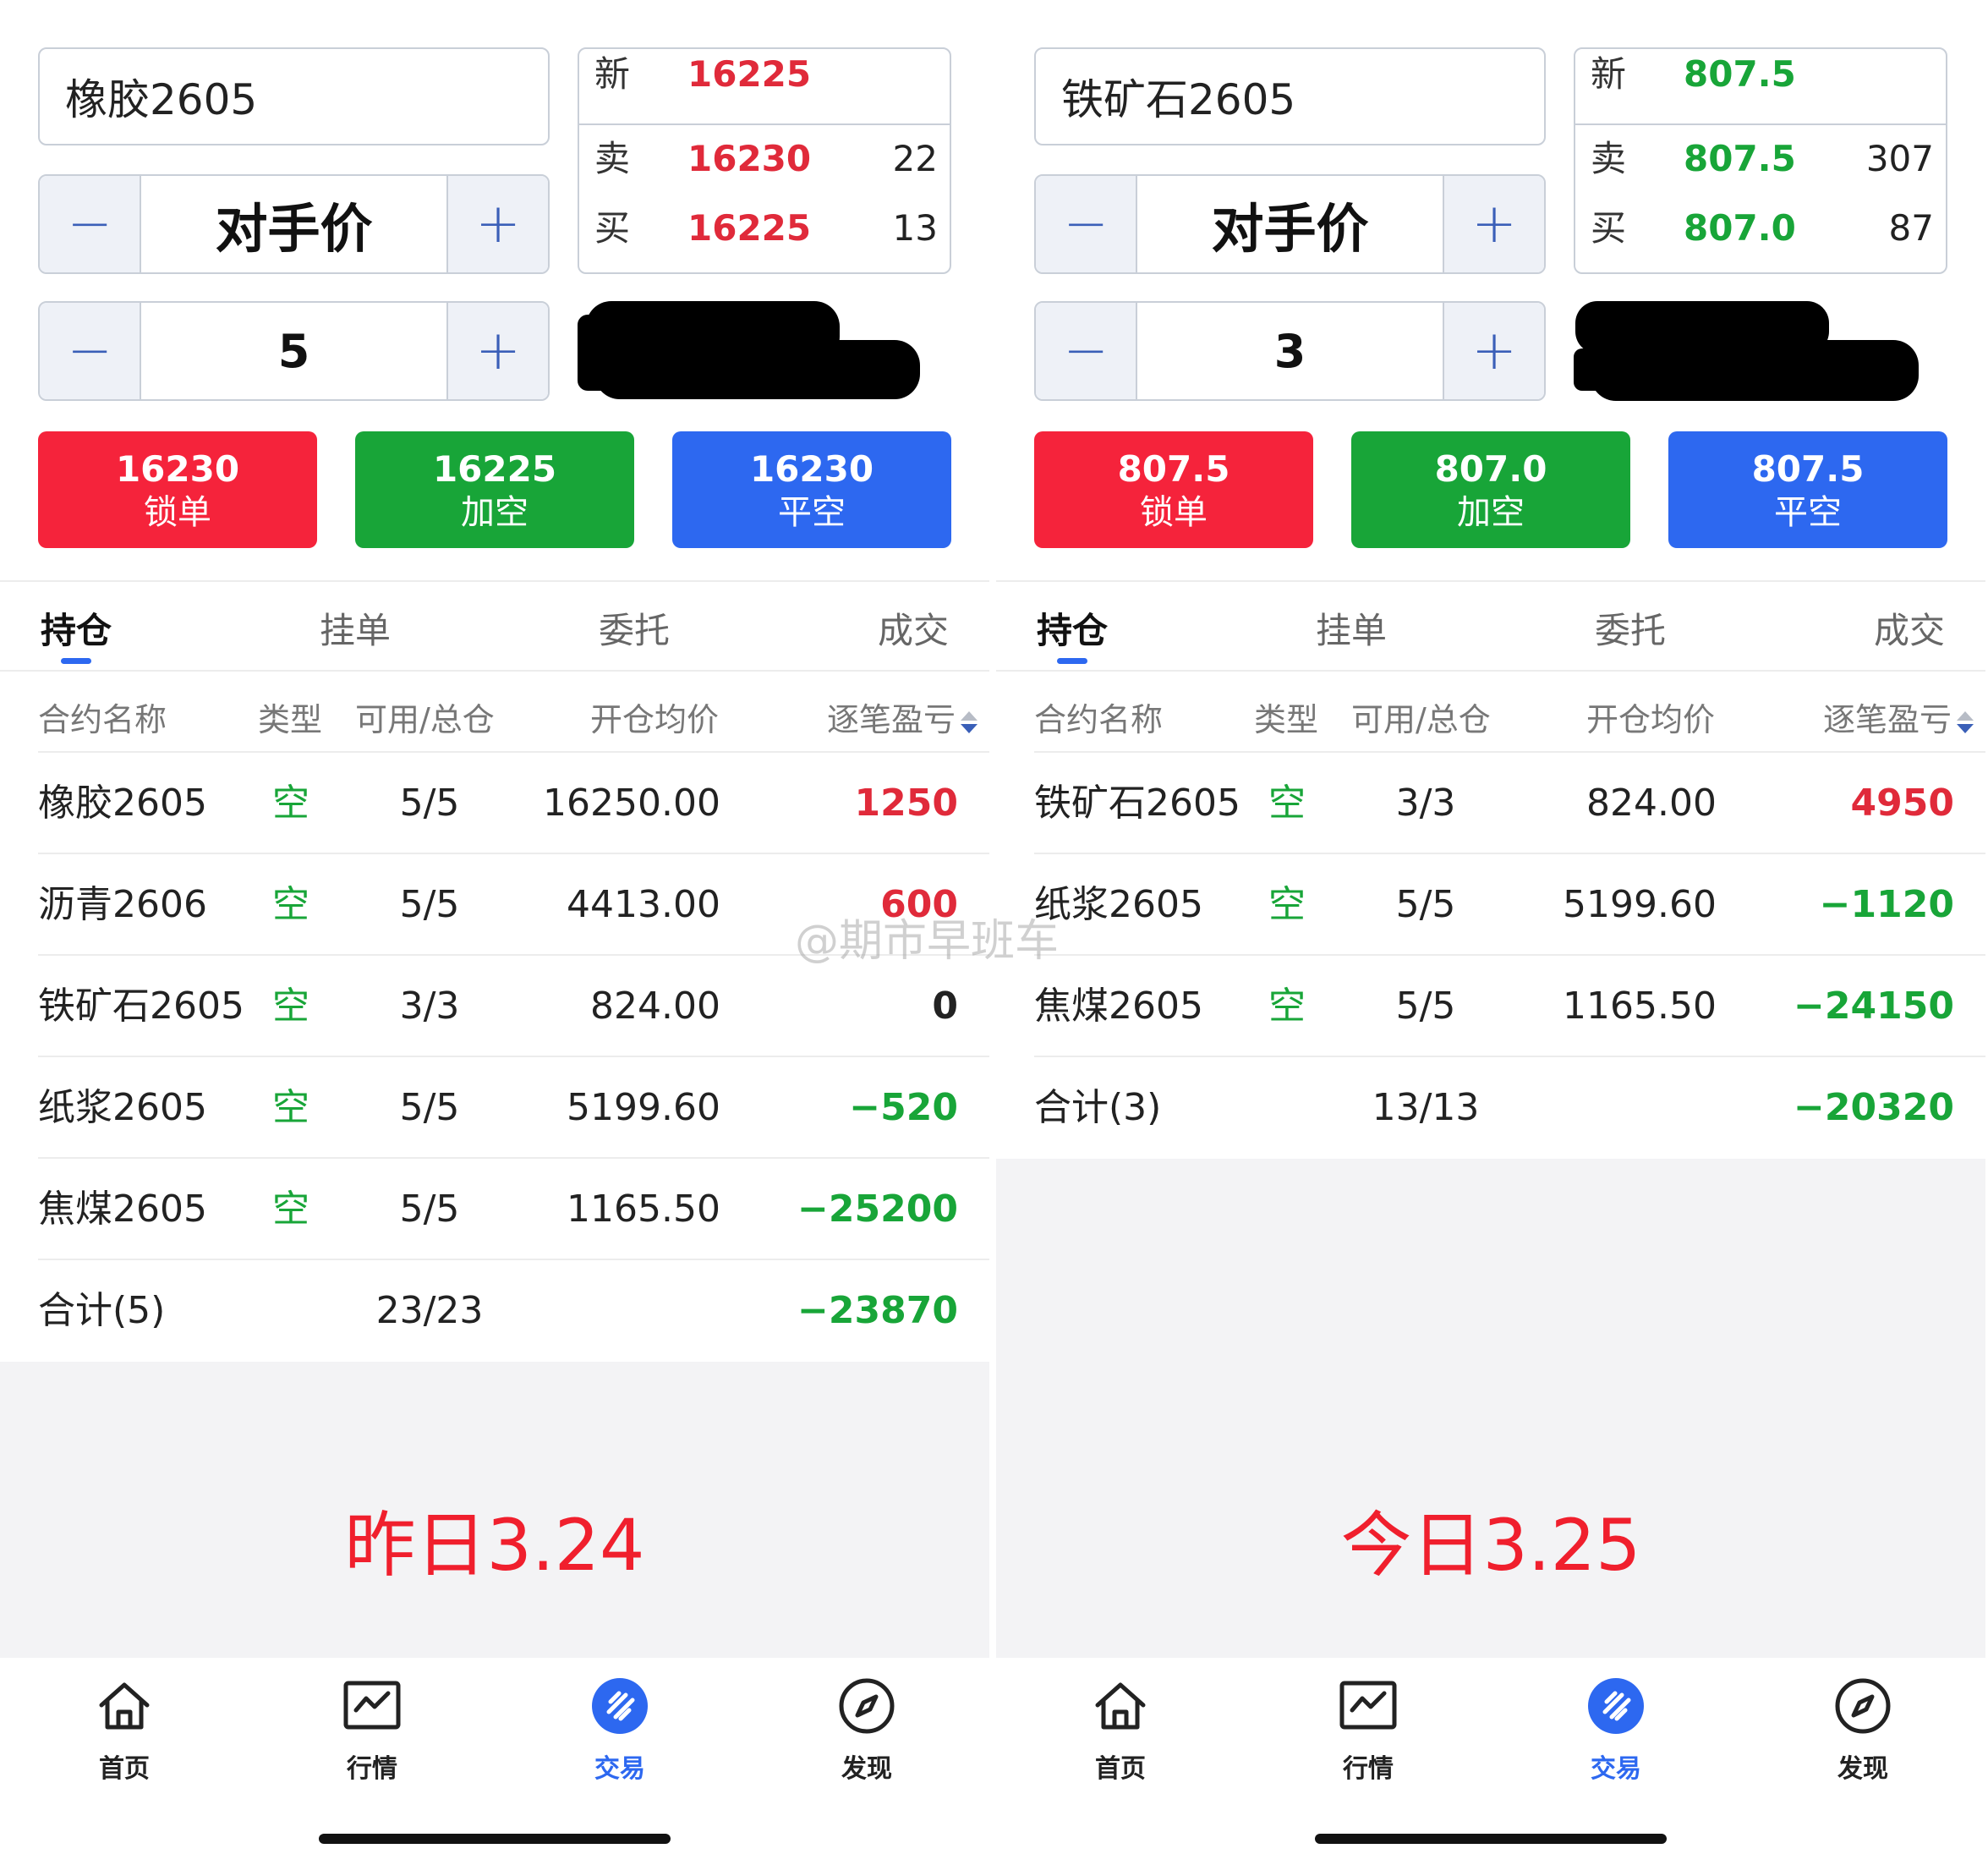 Image resolution: width=1988 pixels, height=1865 pixels. What do you see at coordinates (1761, 159) in the screenshot?
I see `quote-row-sell: 卖 807.5 307` at bounding box center [1761, 159].